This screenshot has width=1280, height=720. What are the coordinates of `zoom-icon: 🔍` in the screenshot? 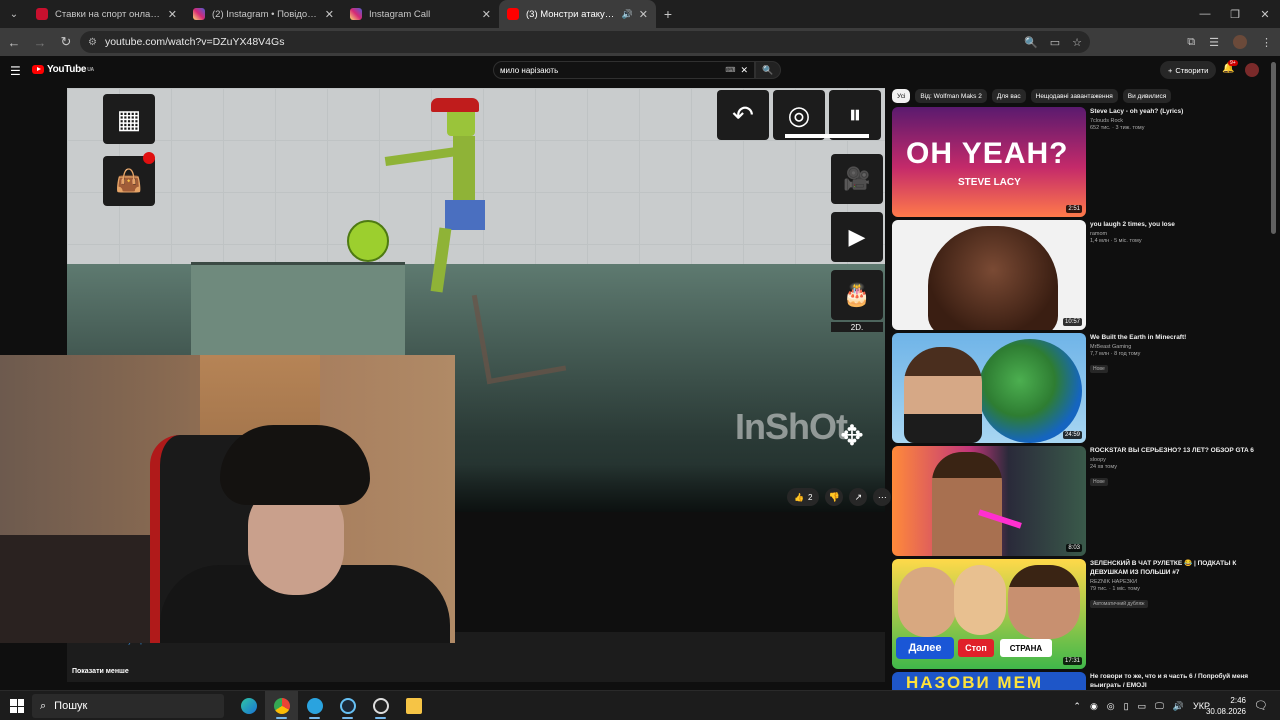 It's located at (1031, 42).